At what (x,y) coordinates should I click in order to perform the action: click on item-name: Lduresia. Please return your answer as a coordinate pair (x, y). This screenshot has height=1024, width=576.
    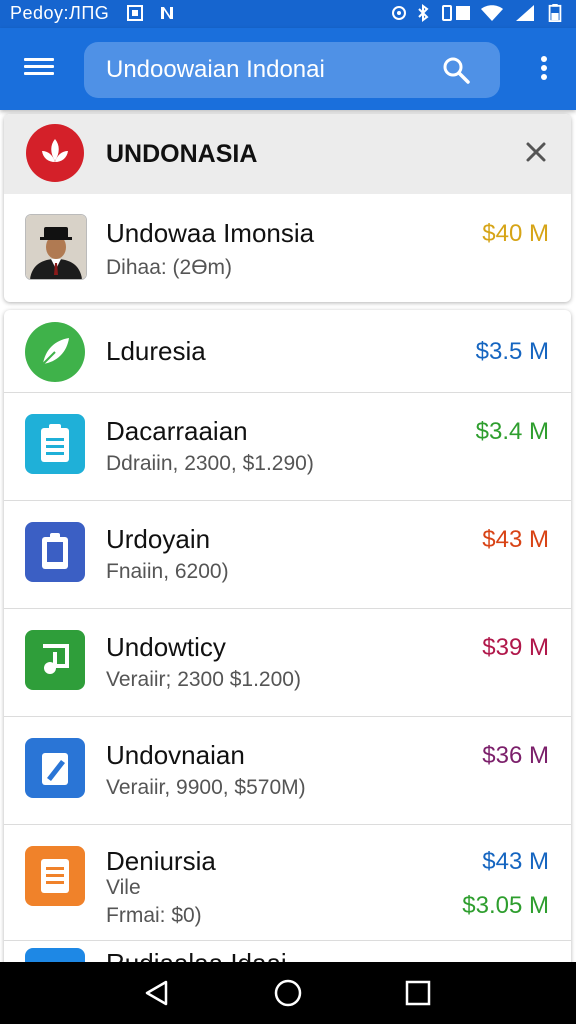
    Looking at the image, I should click on (156, 351).